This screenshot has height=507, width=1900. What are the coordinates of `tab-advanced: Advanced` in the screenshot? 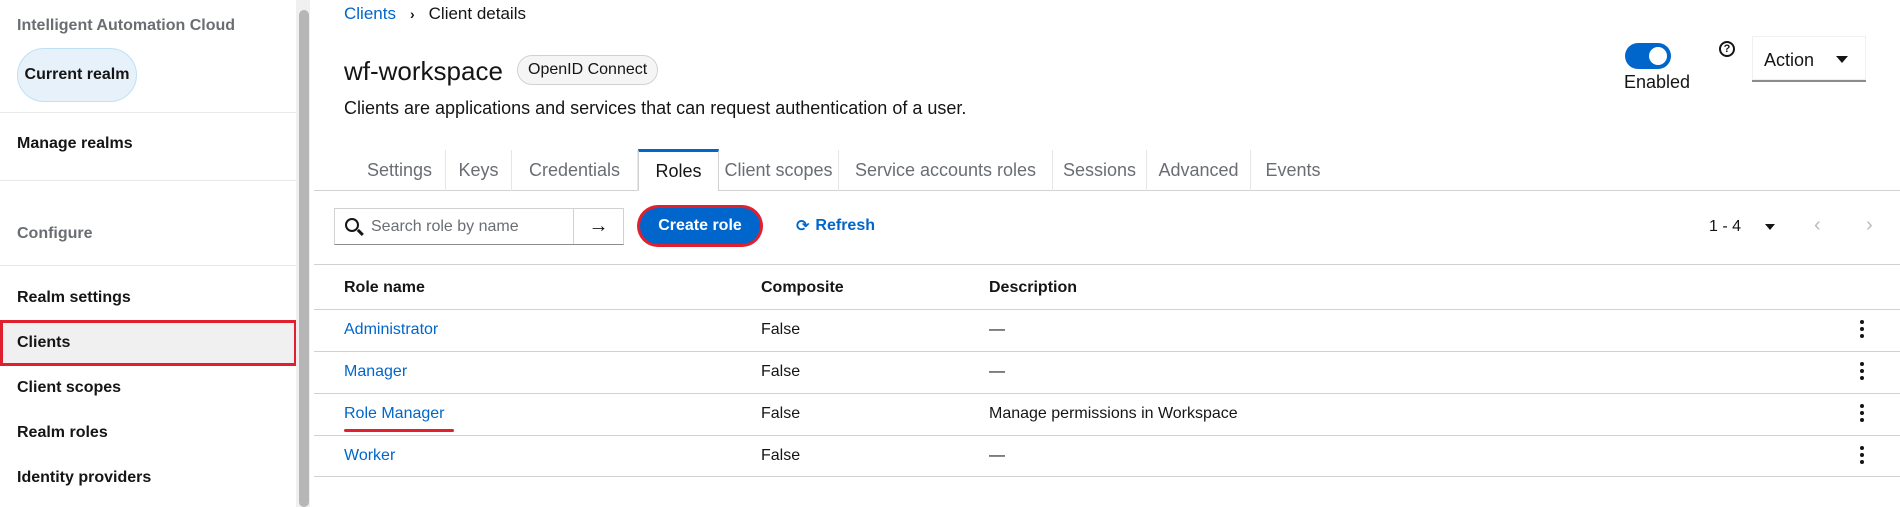 It's located at (1199, 170).